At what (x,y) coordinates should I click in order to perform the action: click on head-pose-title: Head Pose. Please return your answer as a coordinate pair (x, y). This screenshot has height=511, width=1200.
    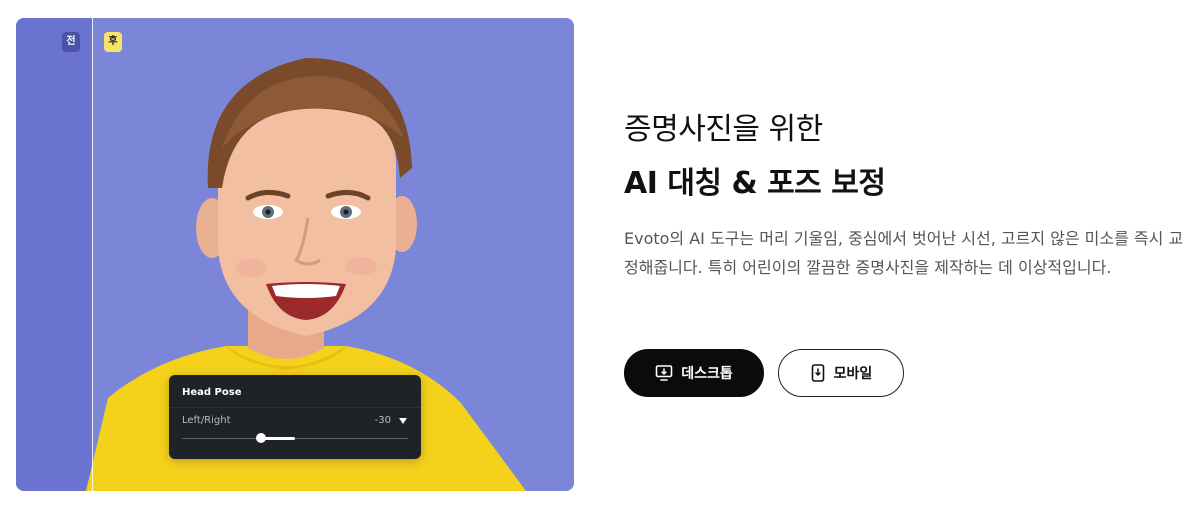
    Looking at the image, I should click on (212, 392).